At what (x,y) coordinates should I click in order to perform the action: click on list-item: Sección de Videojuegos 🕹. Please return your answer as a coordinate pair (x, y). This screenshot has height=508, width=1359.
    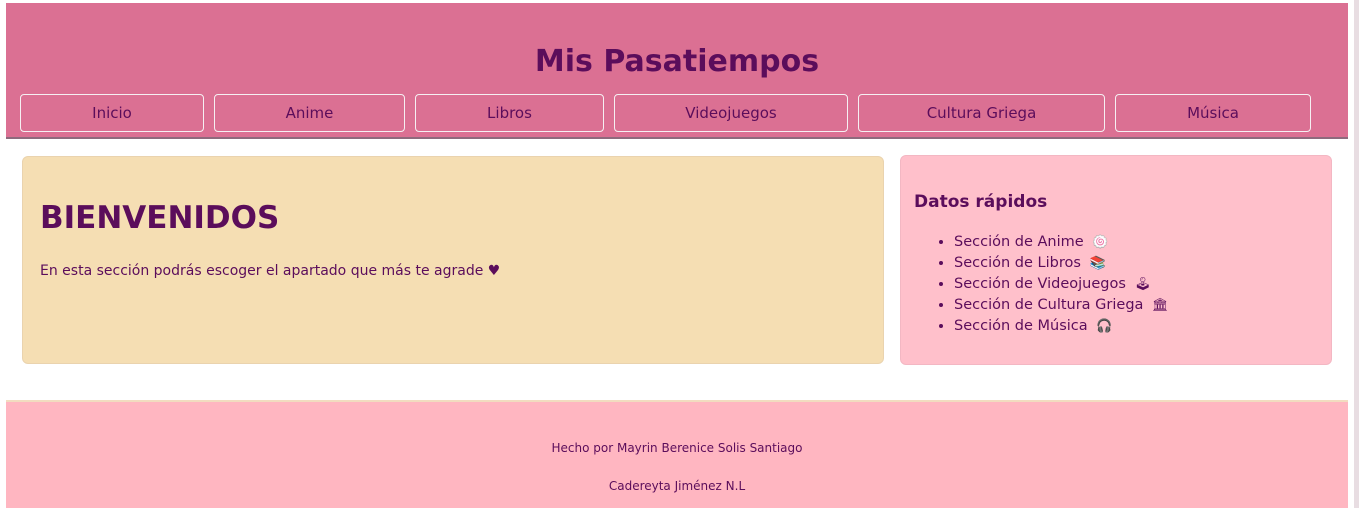
    Looking at the image, I should click on (1061, 284).